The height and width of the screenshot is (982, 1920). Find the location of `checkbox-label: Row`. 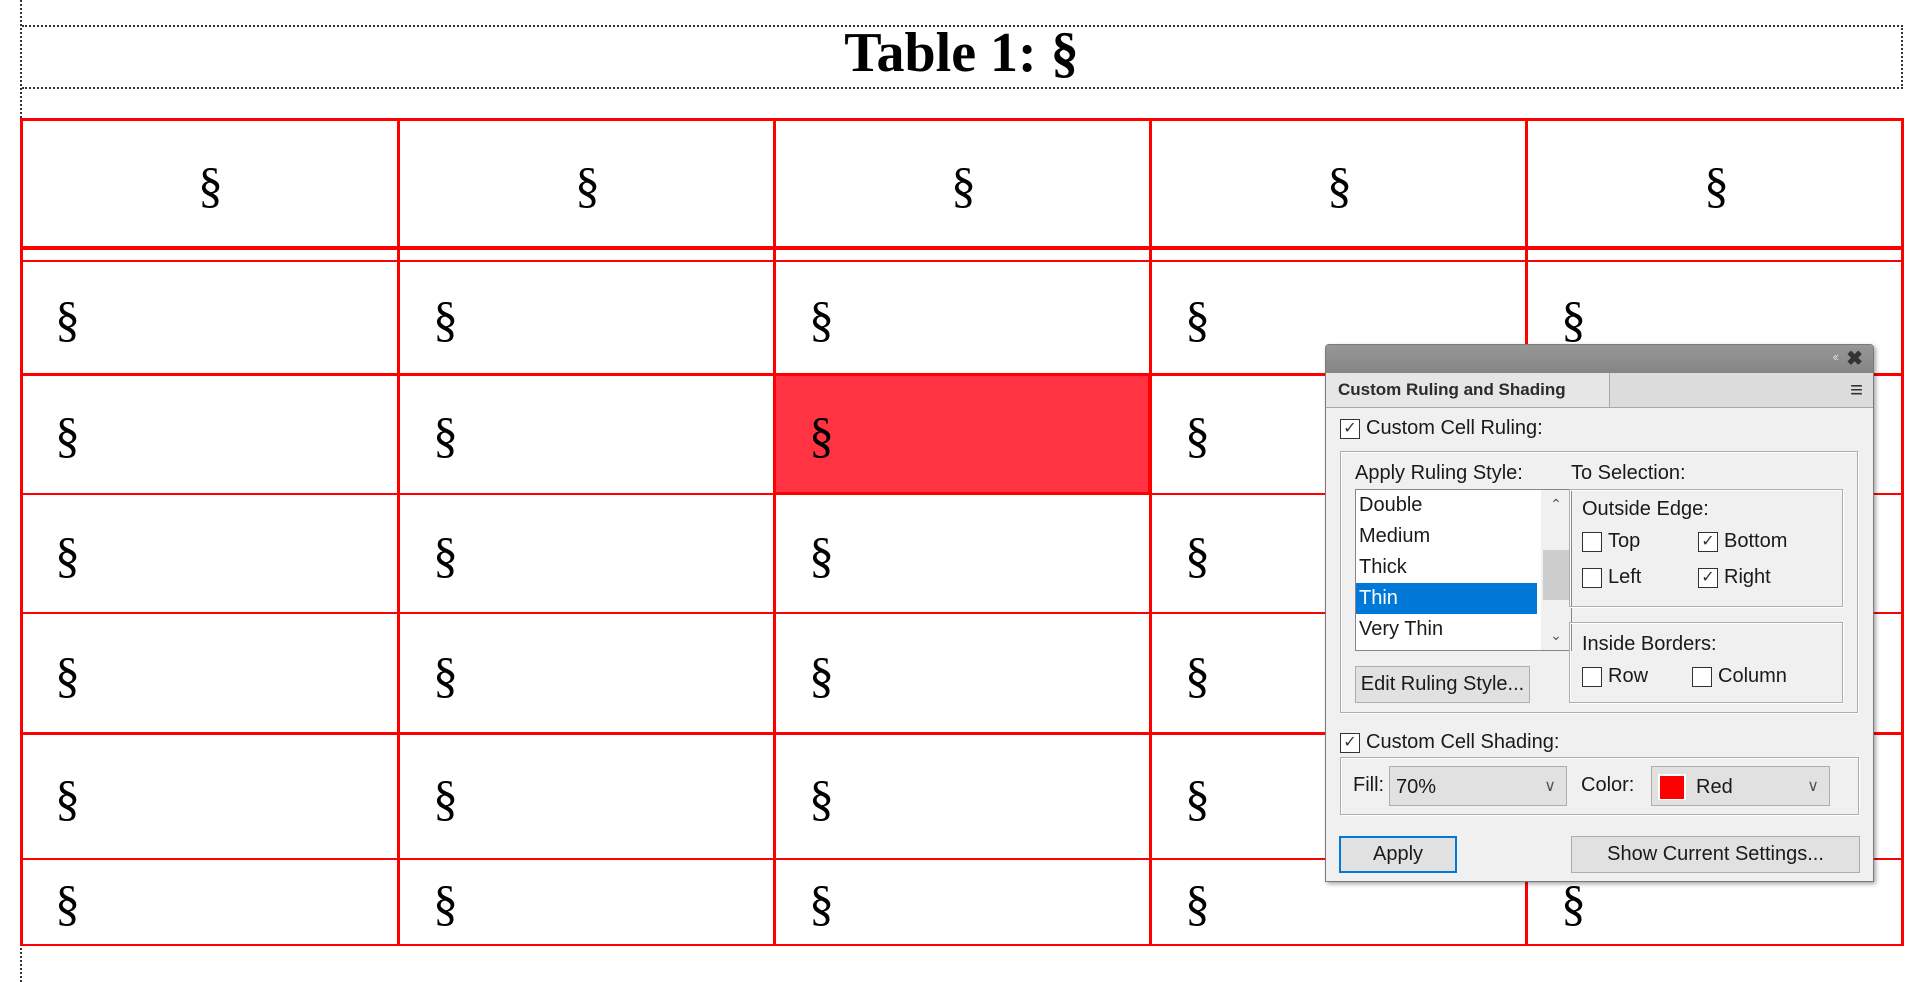

checkbox-label: Row is located at coordinates (1628, 676).